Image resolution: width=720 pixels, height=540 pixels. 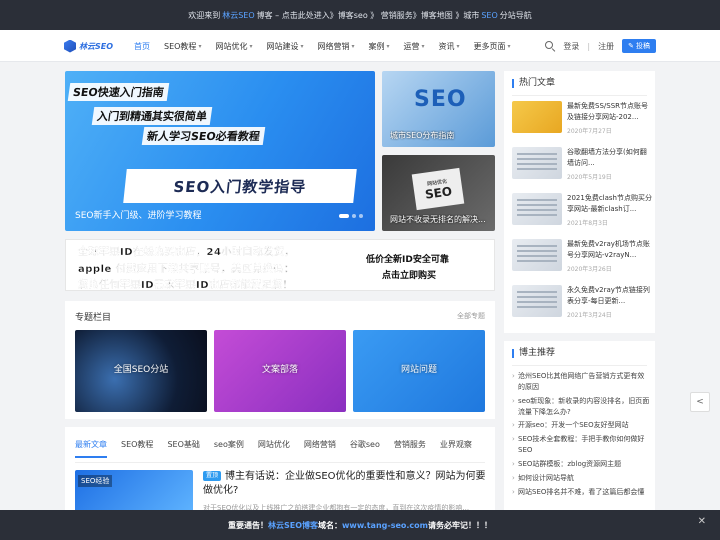 What do you see at coordinates (137, 444) in the screenshot?
I see `tab-seo-tutorial: SEO教程` at bounding box center [137, 444].